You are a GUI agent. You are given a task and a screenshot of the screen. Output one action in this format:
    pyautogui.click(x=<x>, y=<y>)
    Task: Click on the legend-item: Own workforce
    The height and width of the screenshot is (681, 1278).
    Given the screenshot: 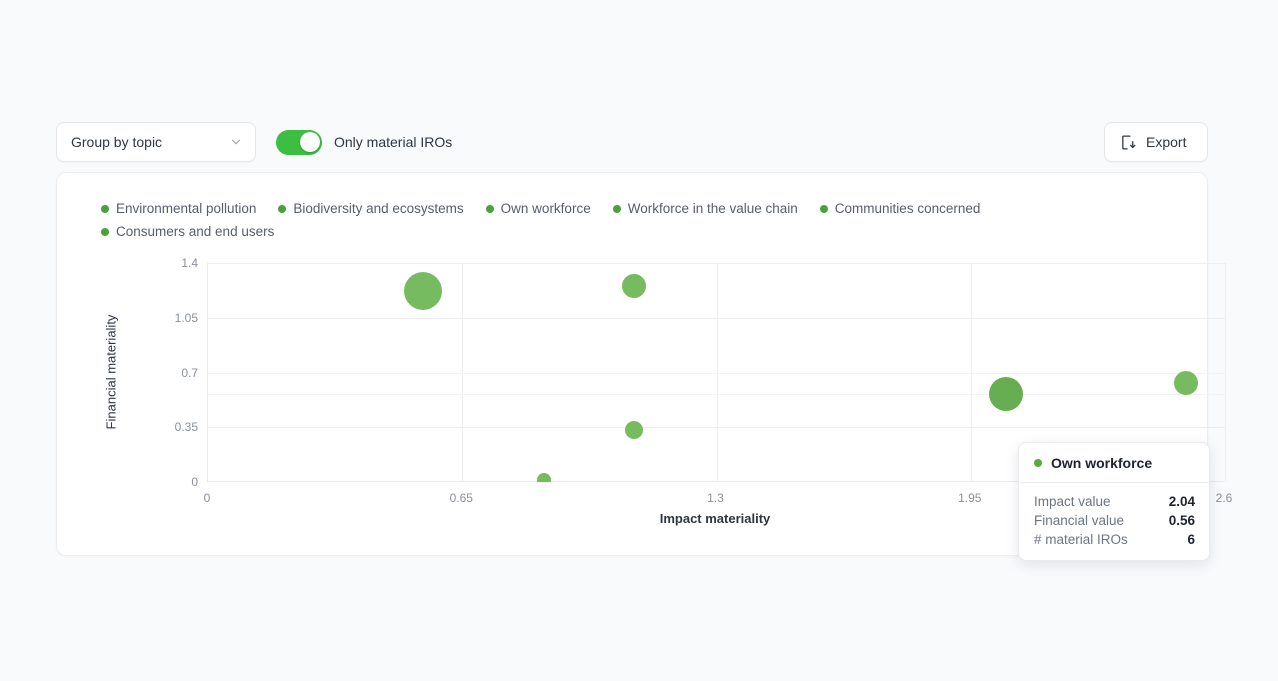 What is the action you would take?
    pyautogui.click(x=538, y=208)
    